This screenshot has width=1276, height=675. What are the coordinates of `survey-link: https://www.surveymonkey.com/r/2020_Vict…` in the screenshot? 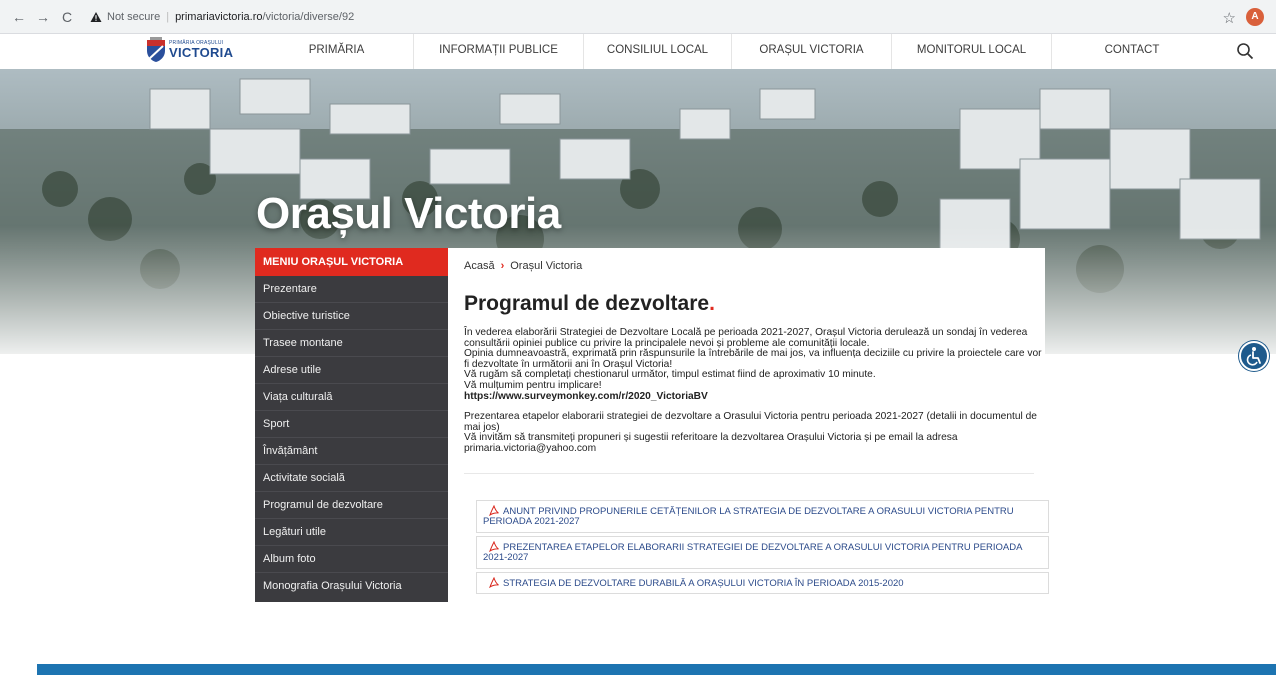 It's located at (754, 397).